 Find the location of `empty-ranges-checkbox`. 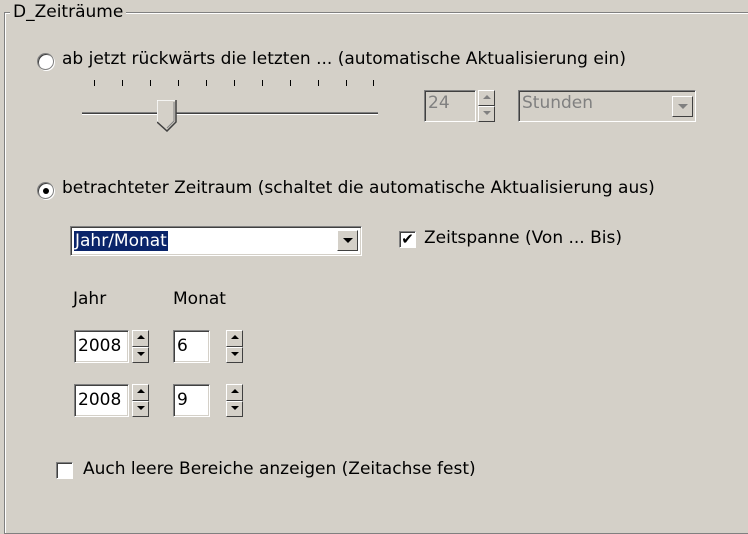

empty-ranges-checkbox is located at coordinates (64, 470).